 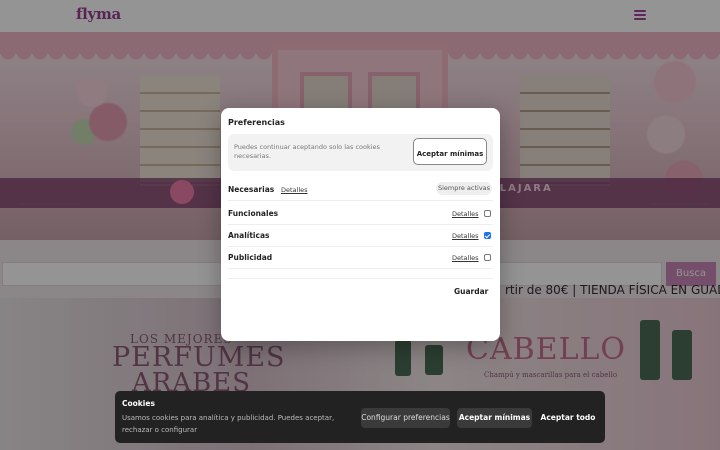 What do you see at coordinates (471, 291) in the screenshot?
I see `save-button: Guardar` at bounding box center [471, 291].